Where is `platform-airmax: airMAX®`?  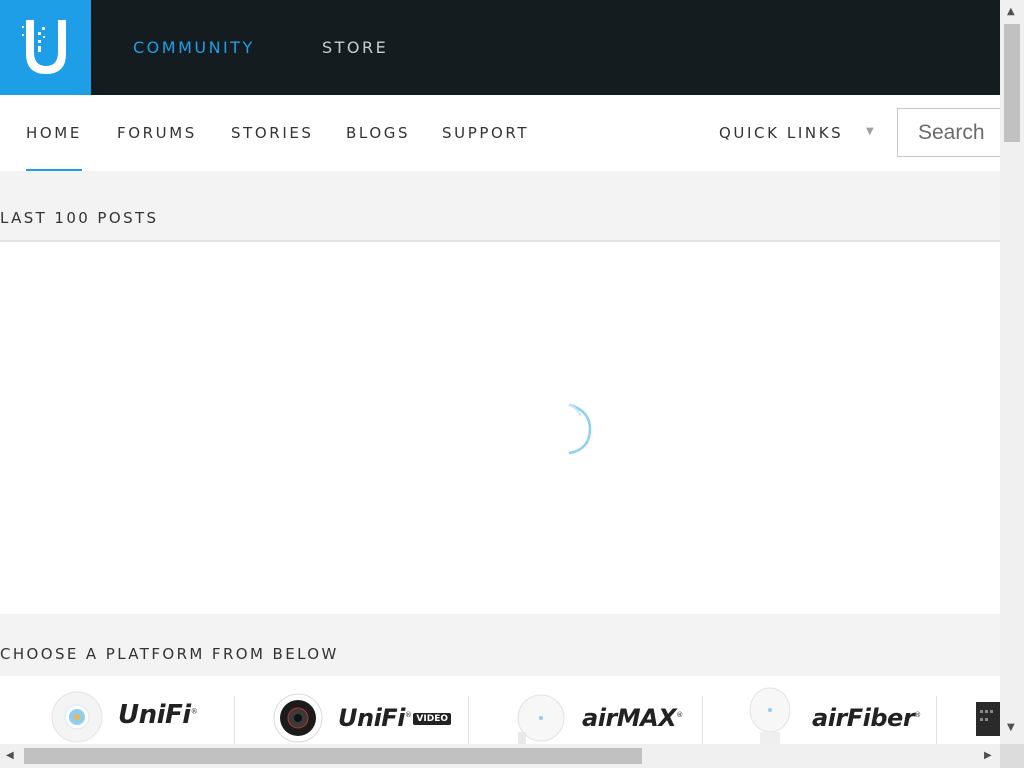 platform-airmax: airMAX® is located at coordinates (599, 715).